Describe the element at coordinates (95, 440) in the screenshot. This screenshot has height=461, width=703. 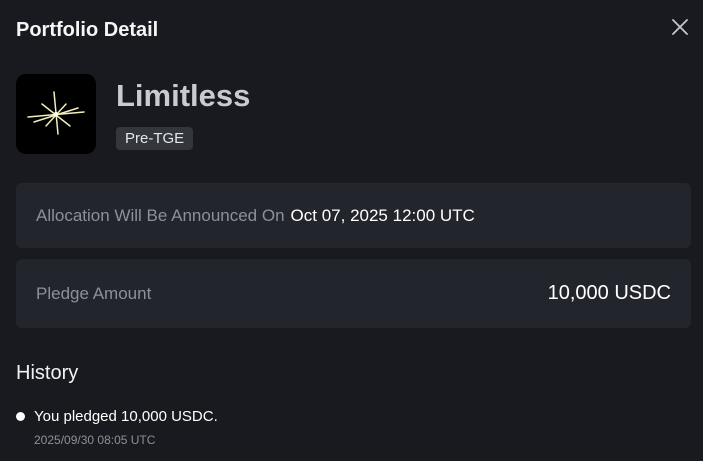
I see `history-timestamp: 2025/09/30 08:05 UTC` at that location.